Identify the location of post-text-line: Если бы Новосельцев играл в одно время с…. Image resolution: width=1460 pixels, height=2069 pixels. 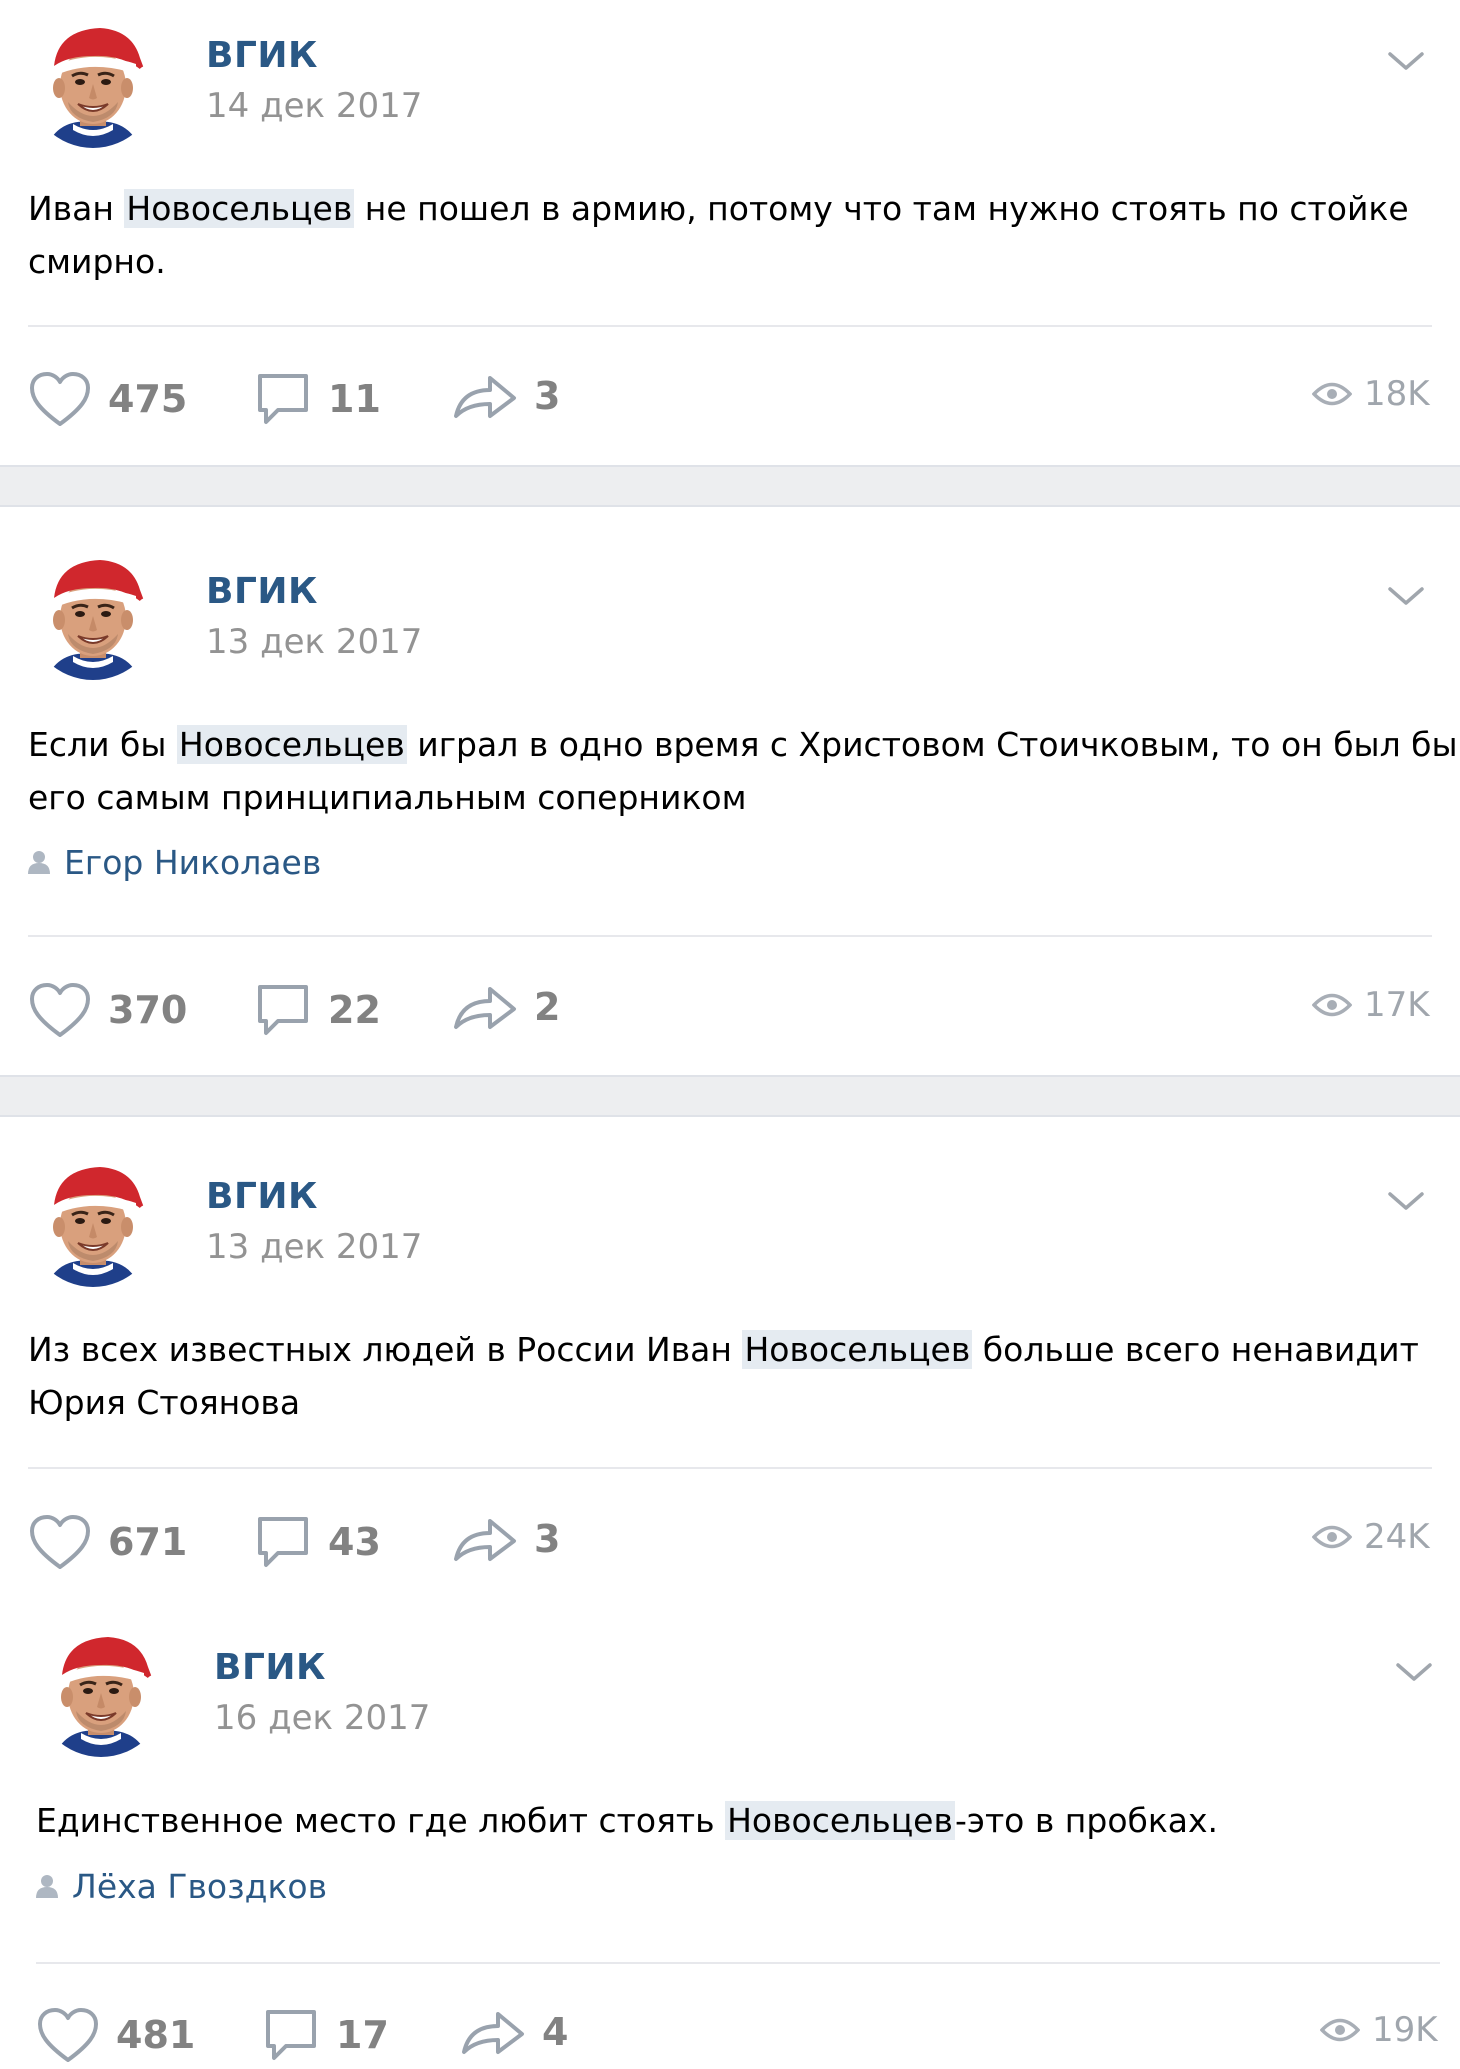
(743, 744).